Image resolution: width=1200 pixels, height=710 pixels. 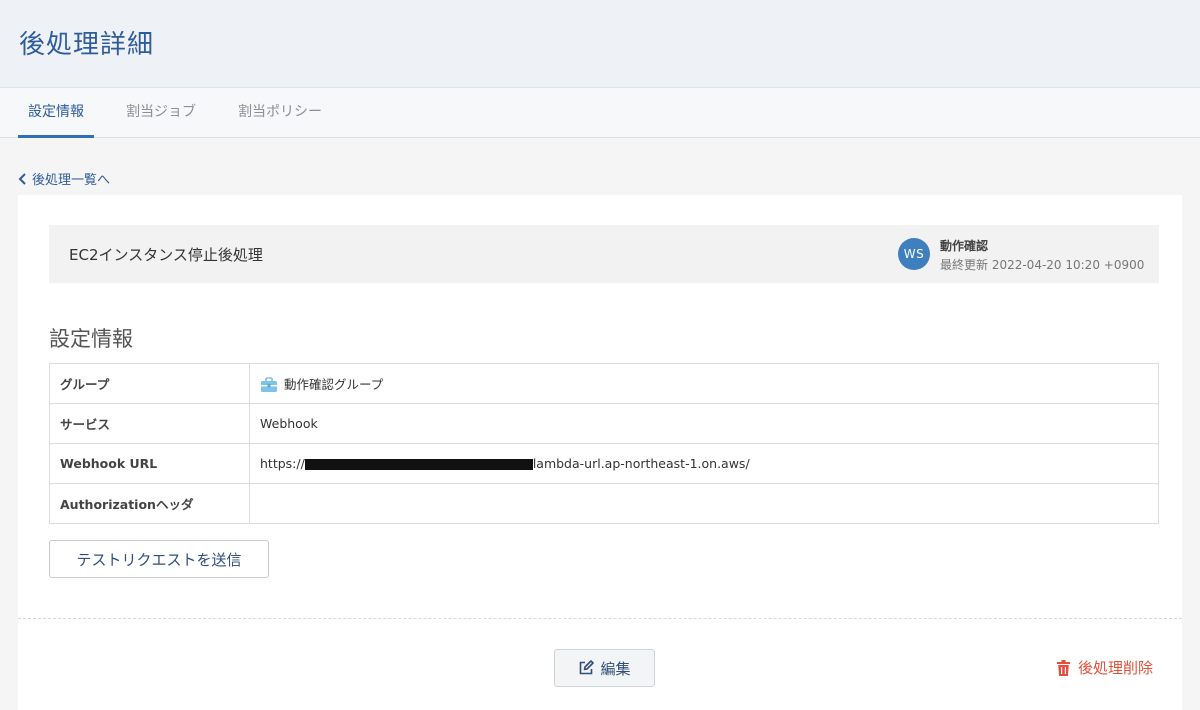 What do you see at coordinates (71, 180) in the screenshot?
I see `back-link-label: 後処理一覧へ` at bounding box center [71, 180].